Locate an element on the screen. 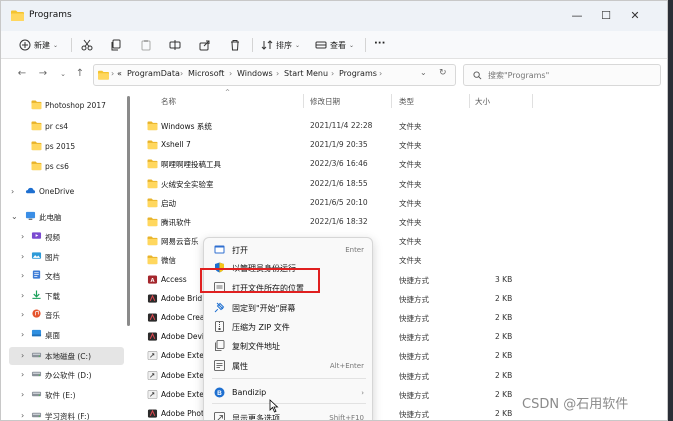 The image size is (673, 421). pin-icon is located at coordinates (219, 307).